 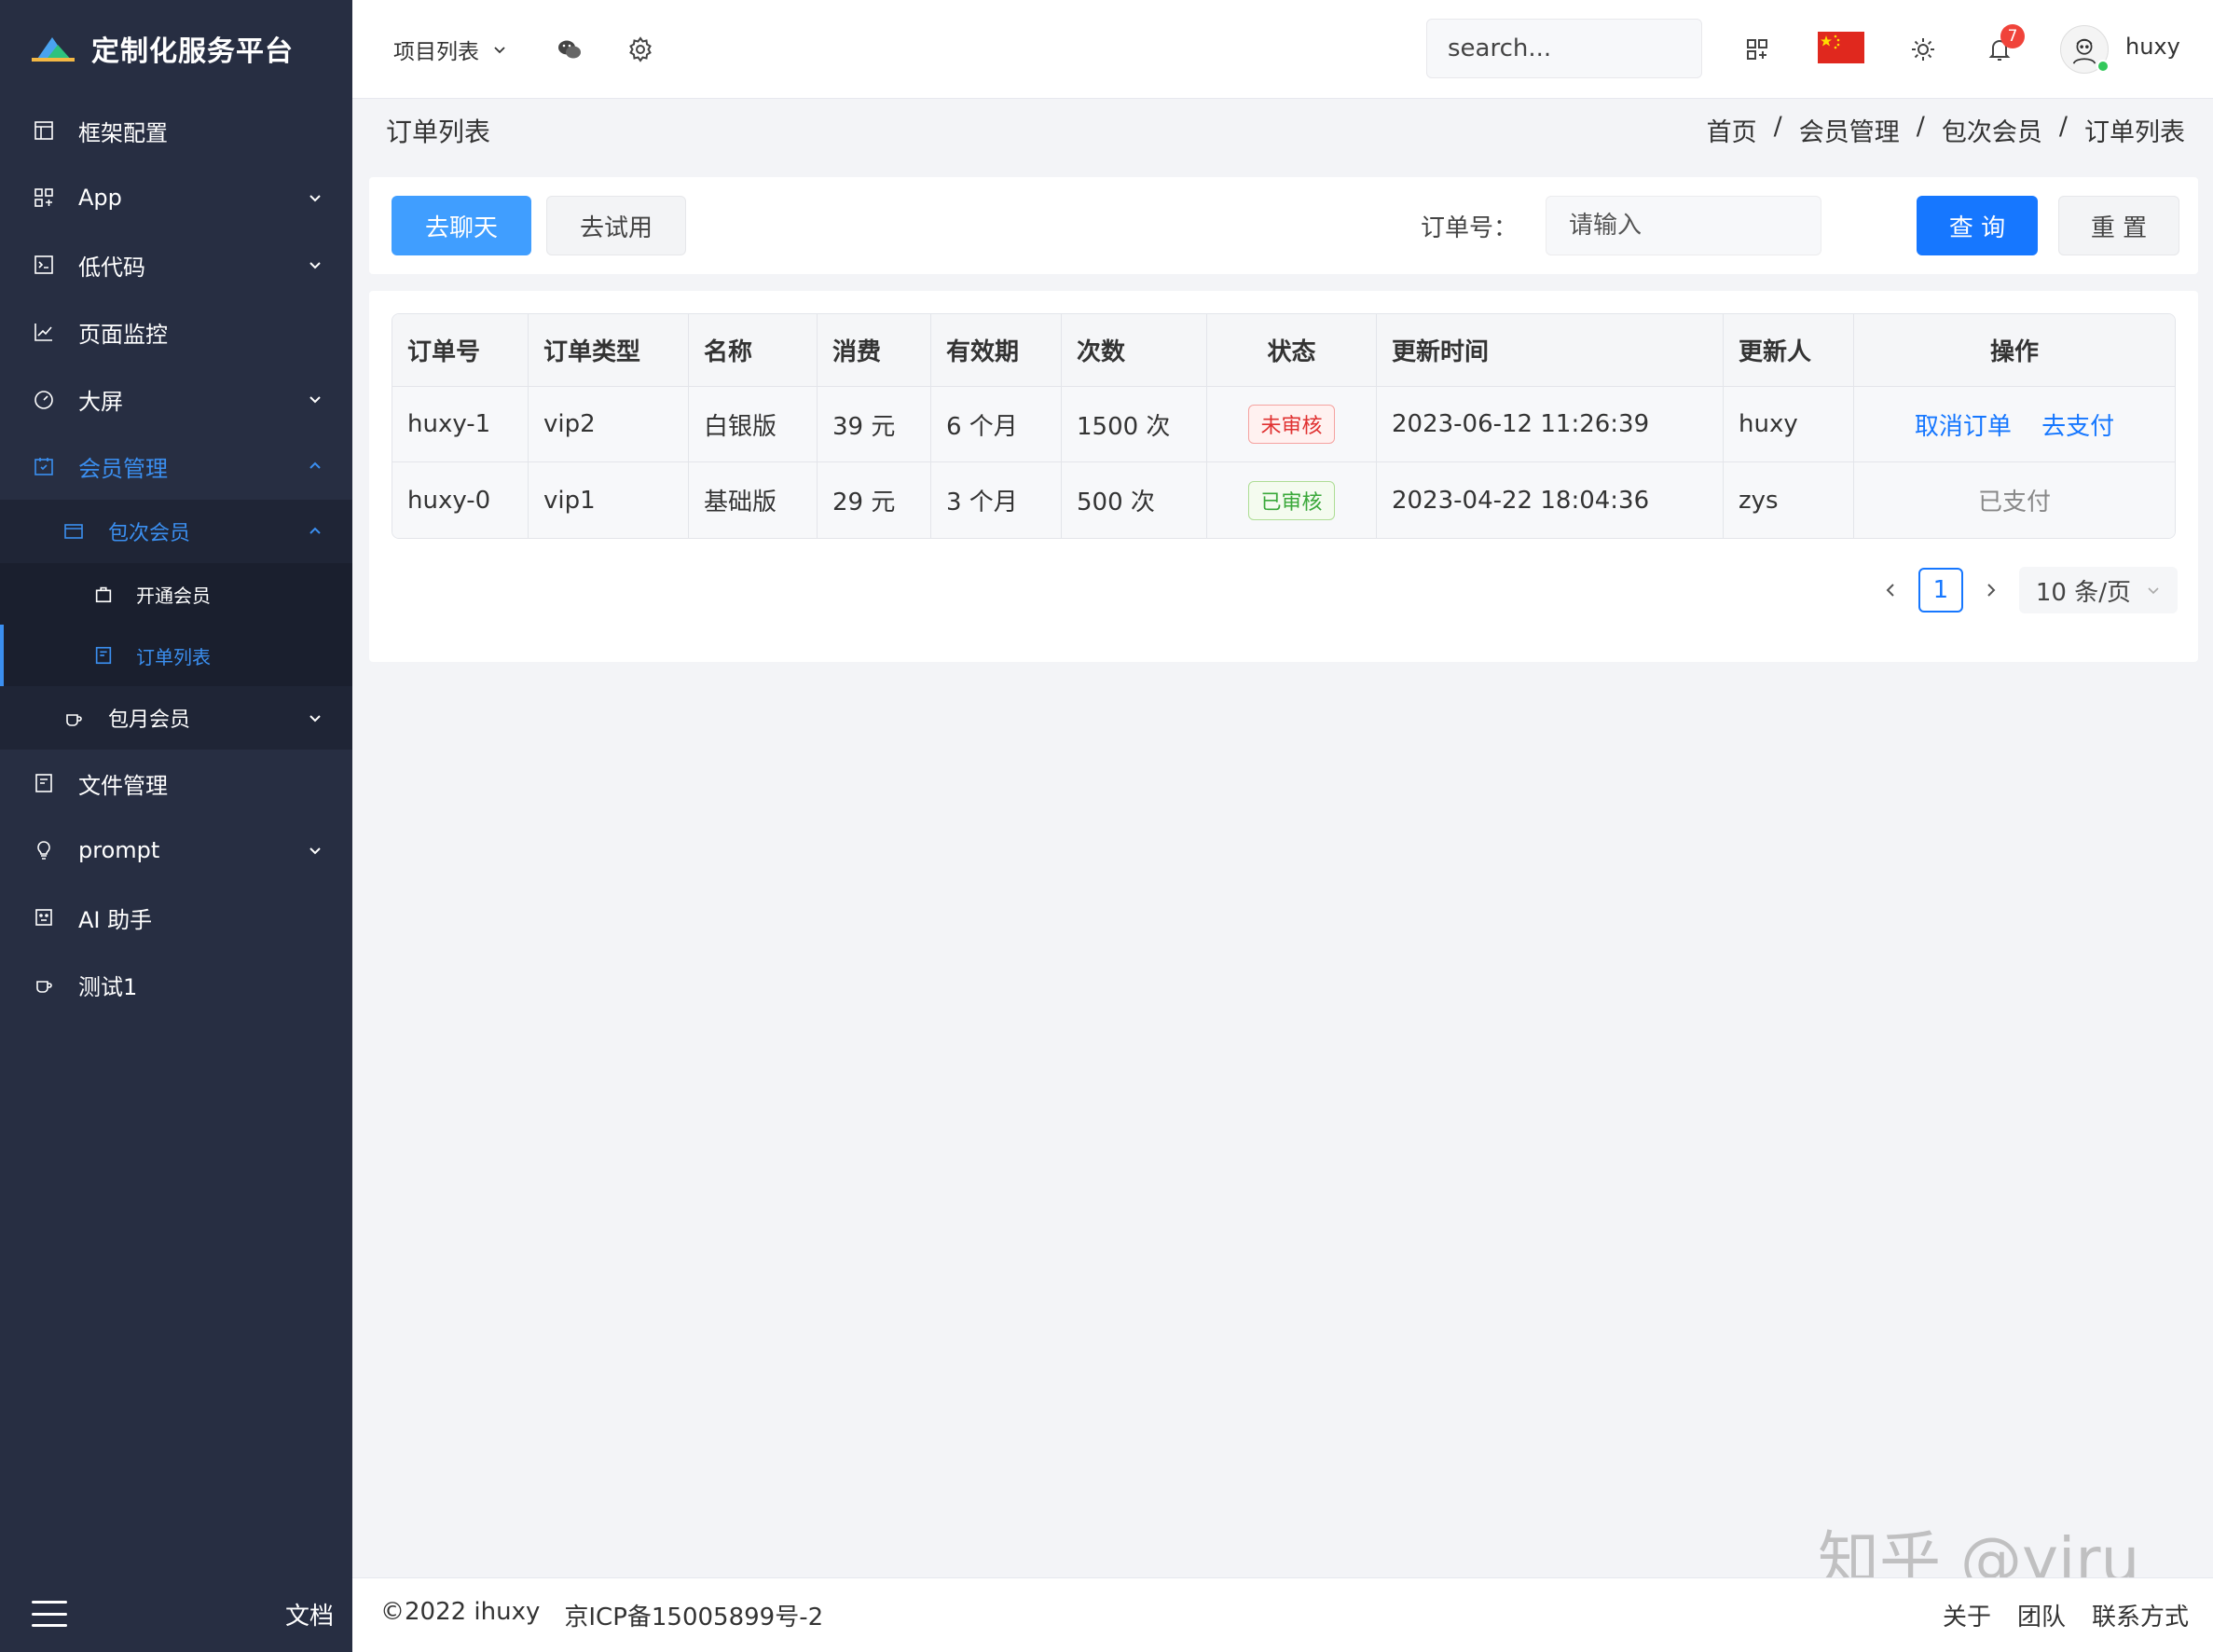 I want to click on page-size-select: 10 条/页, so click(x=2098, y=590).